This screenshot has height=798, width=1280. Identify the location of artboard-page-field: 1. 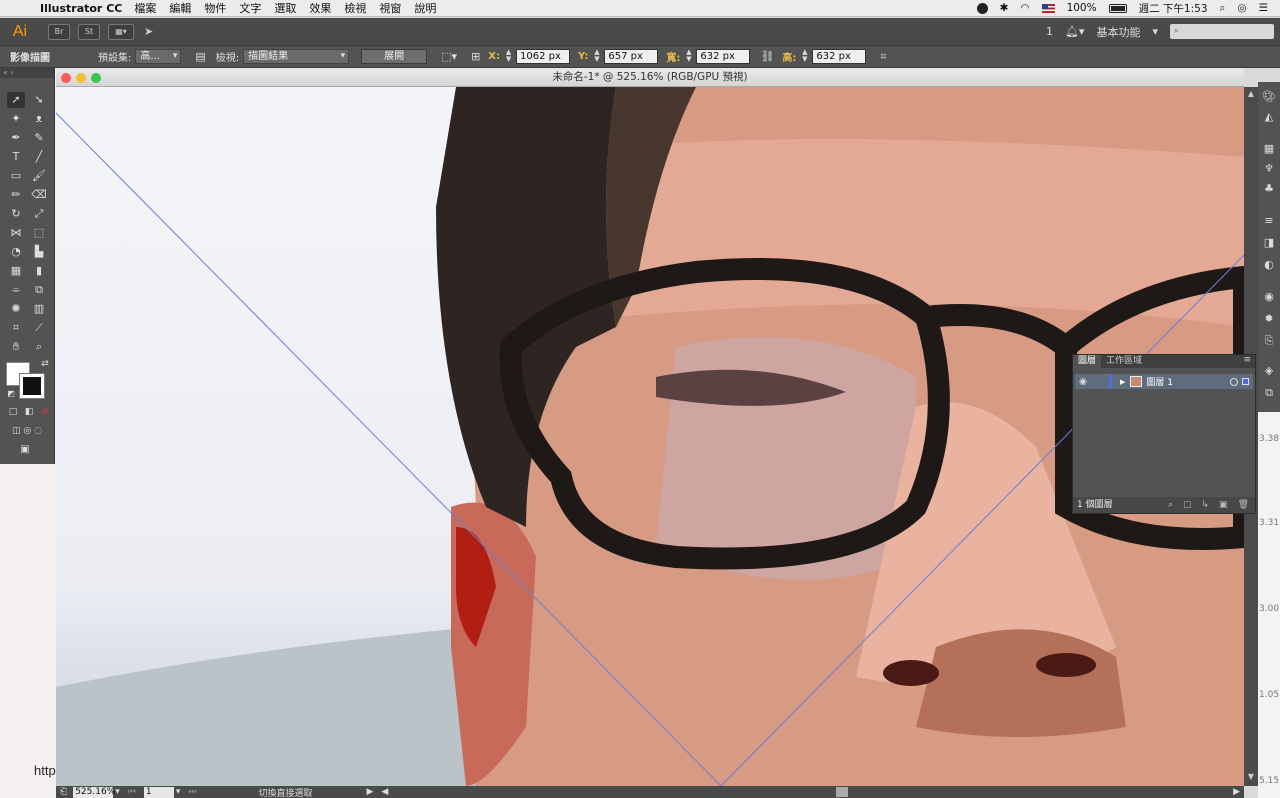
(158, 792).